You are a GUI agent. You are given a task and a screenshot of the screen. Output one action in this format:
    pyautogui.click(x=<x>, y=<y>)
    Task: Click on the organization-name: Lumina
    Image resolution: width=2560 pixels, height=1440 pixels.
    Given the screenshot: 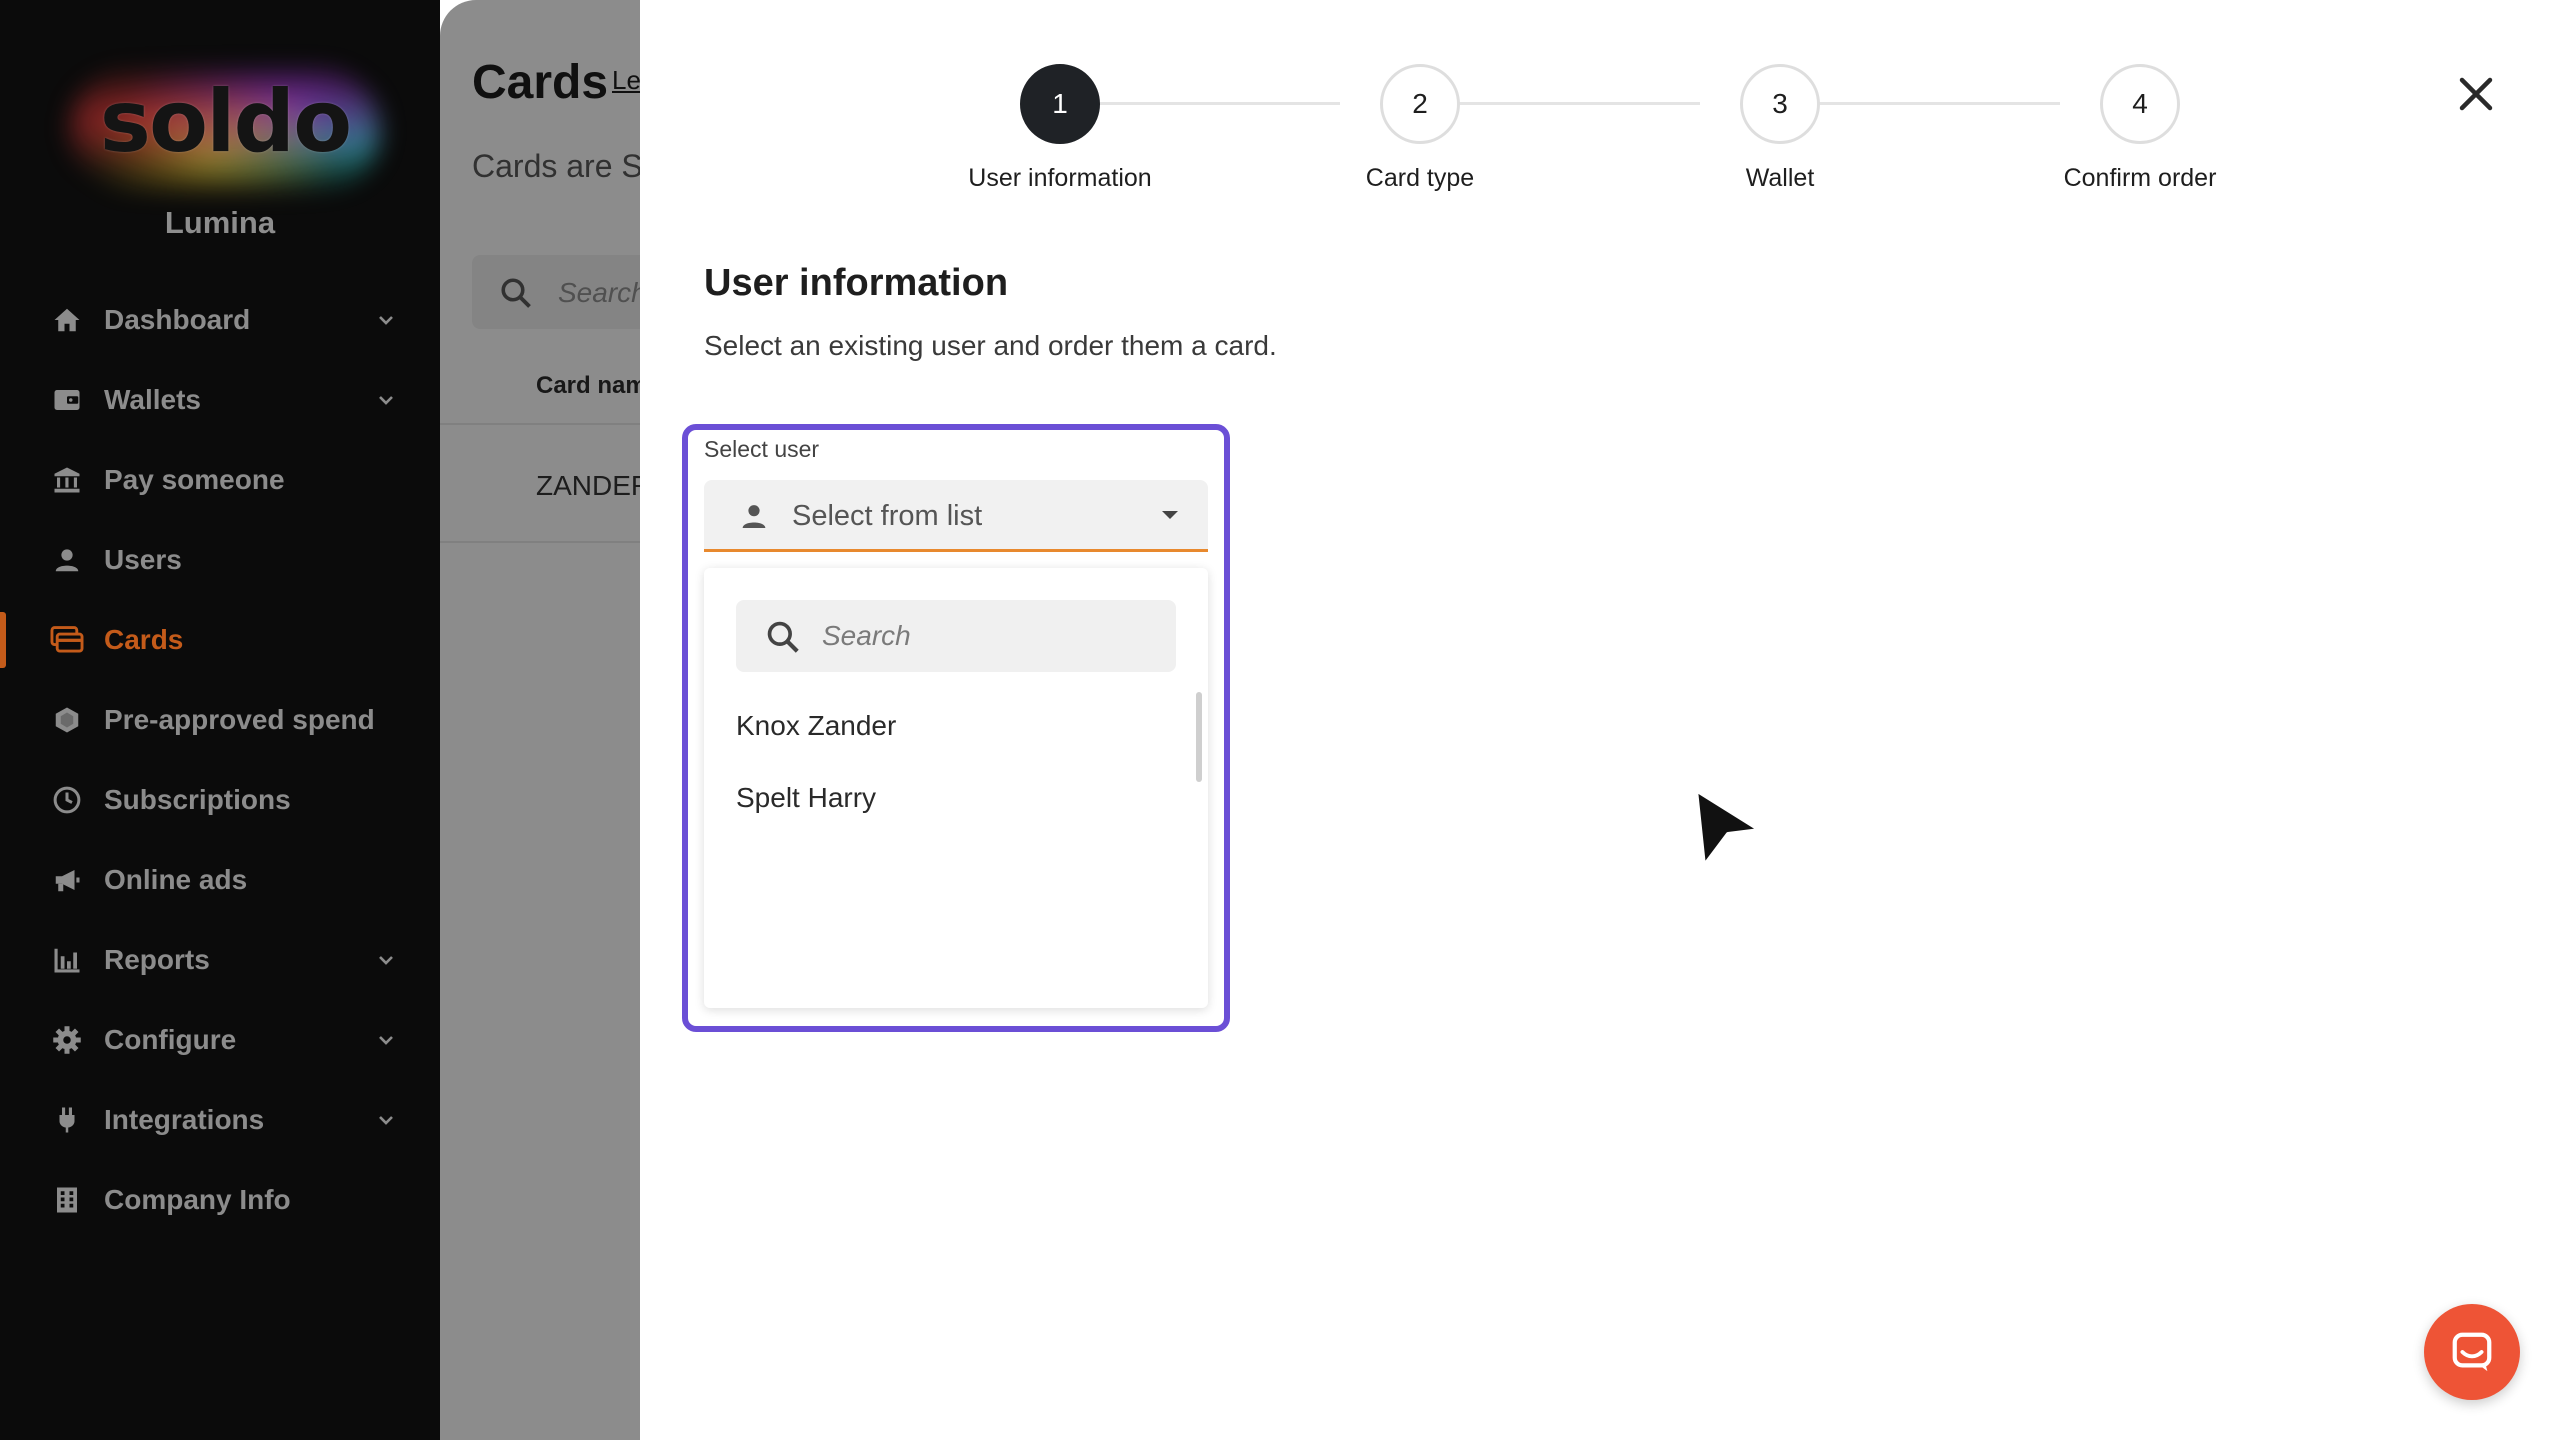 What is the action you would take?
    pyautogui.click(x=220, y=222)
    